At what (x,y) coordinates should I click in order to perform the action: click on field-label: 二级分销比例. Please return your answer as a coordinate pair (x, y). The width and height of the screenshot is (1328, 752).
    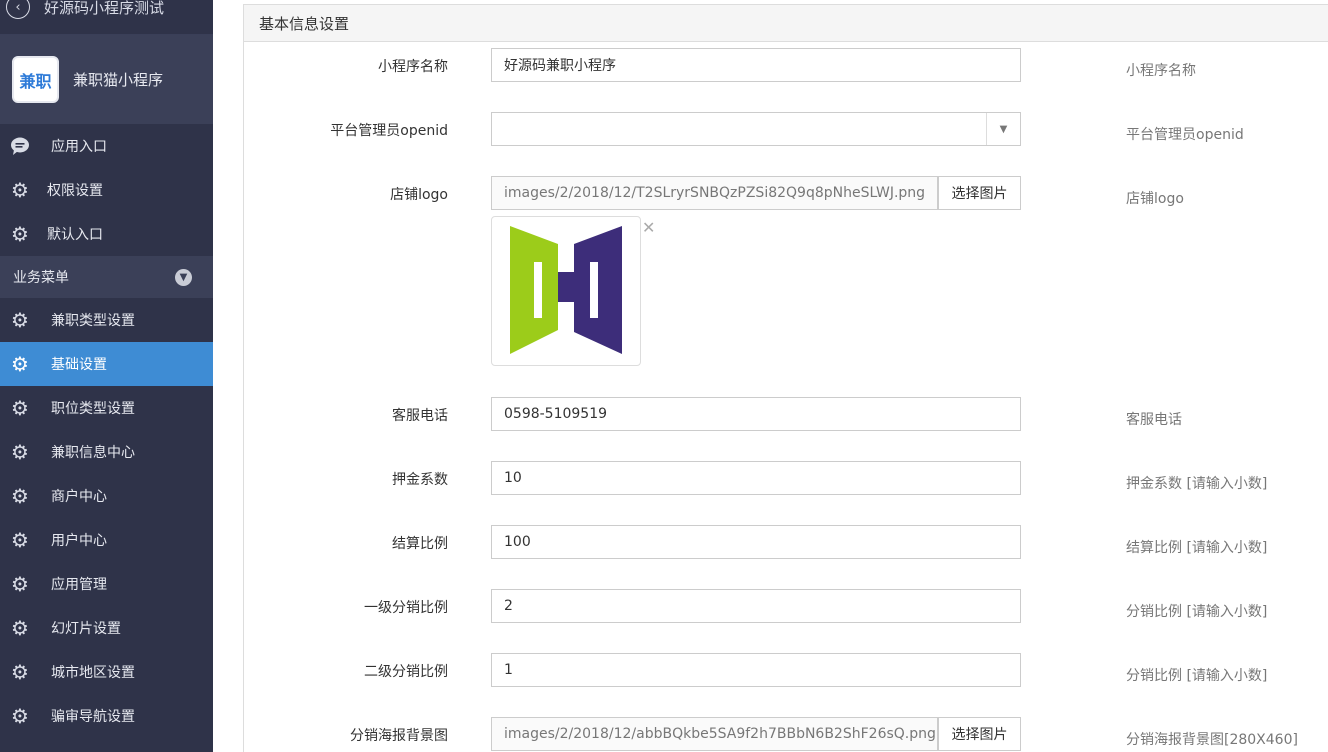
    Looking at the image, I should click on (406, 672).